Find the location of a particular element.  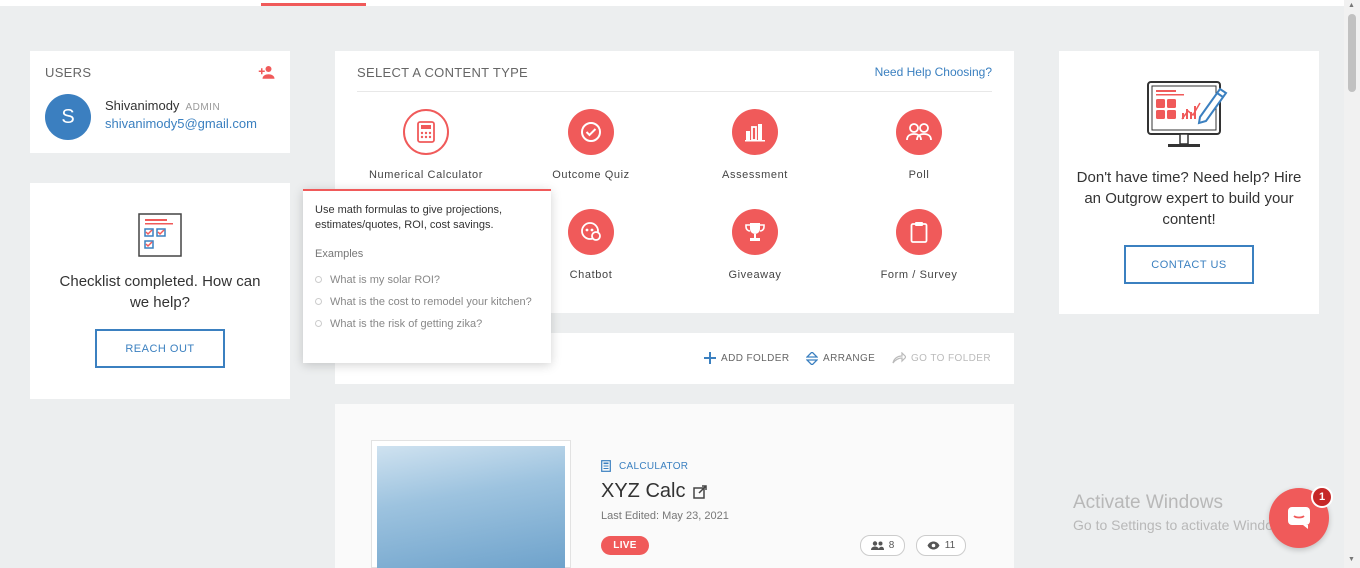

example-text: What is my solar ROI? is located at coordinates (385, 280).